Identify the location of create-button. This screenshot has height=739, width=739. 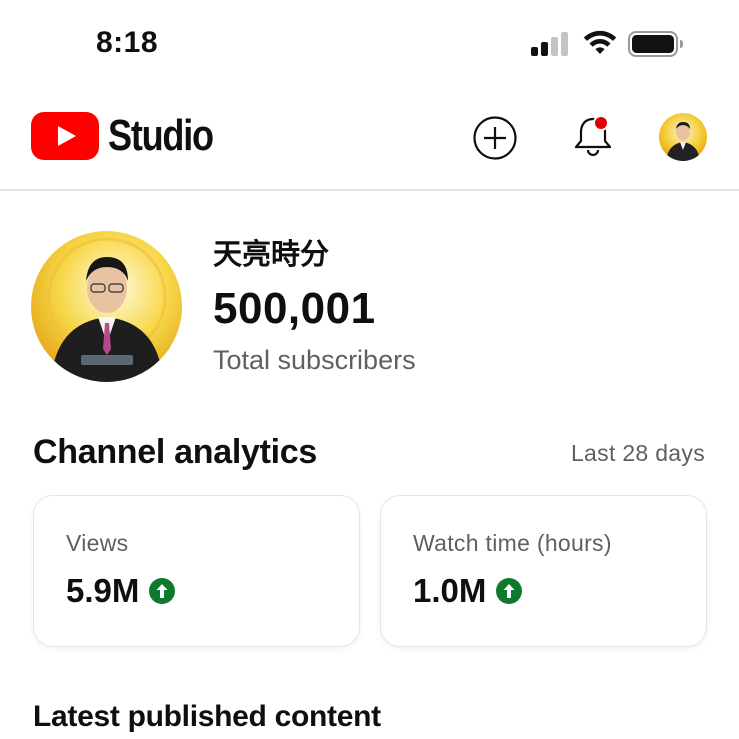
(495, 138).